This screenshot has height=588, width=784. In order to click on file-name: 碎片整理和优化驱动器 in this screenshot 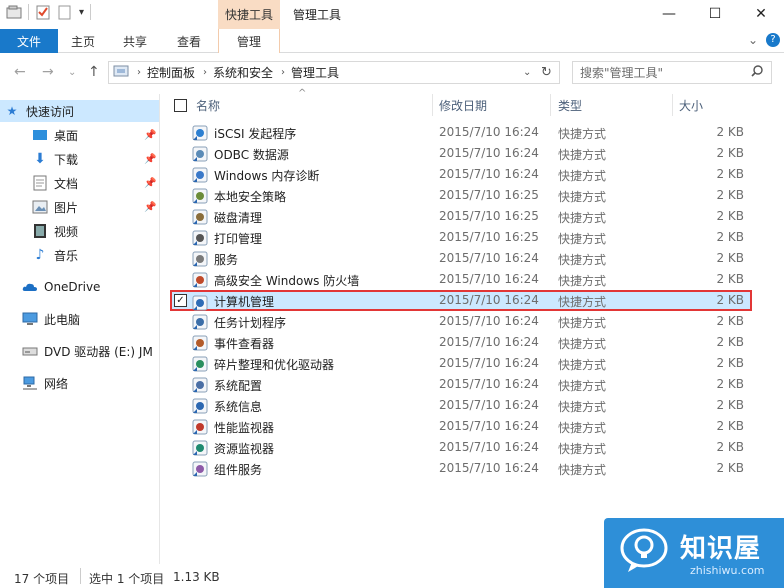, I will do `click(274, 365)`.